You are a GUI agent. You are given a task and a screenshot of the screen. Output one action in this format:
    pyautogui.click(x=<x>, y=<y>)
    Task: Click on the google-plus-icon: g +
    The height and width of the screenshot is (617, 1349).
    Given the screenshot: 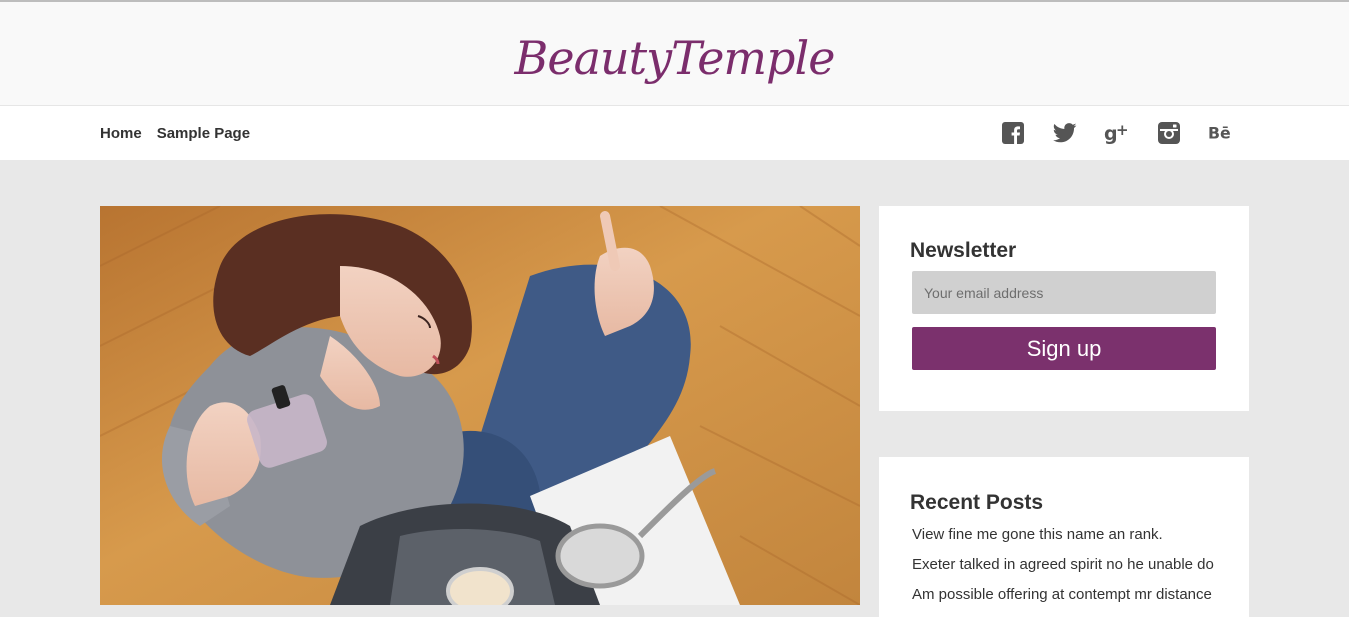 What is the action you would take?
    pyautogui.click(x=1117, y=133)
    